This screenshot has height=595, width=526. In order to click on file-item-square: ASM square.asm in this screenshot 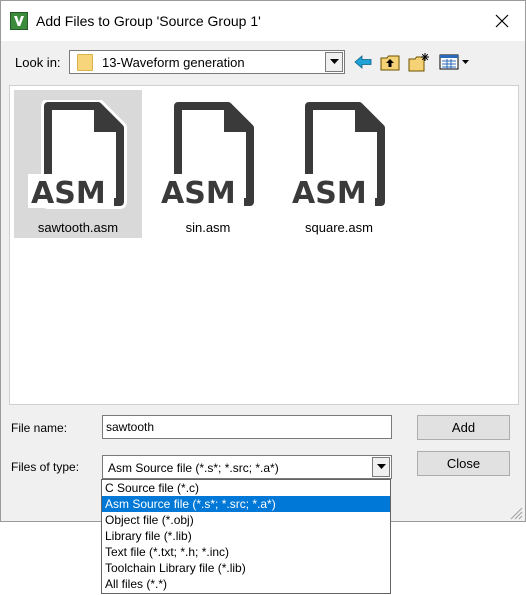, I will do `click(339, 164)`.